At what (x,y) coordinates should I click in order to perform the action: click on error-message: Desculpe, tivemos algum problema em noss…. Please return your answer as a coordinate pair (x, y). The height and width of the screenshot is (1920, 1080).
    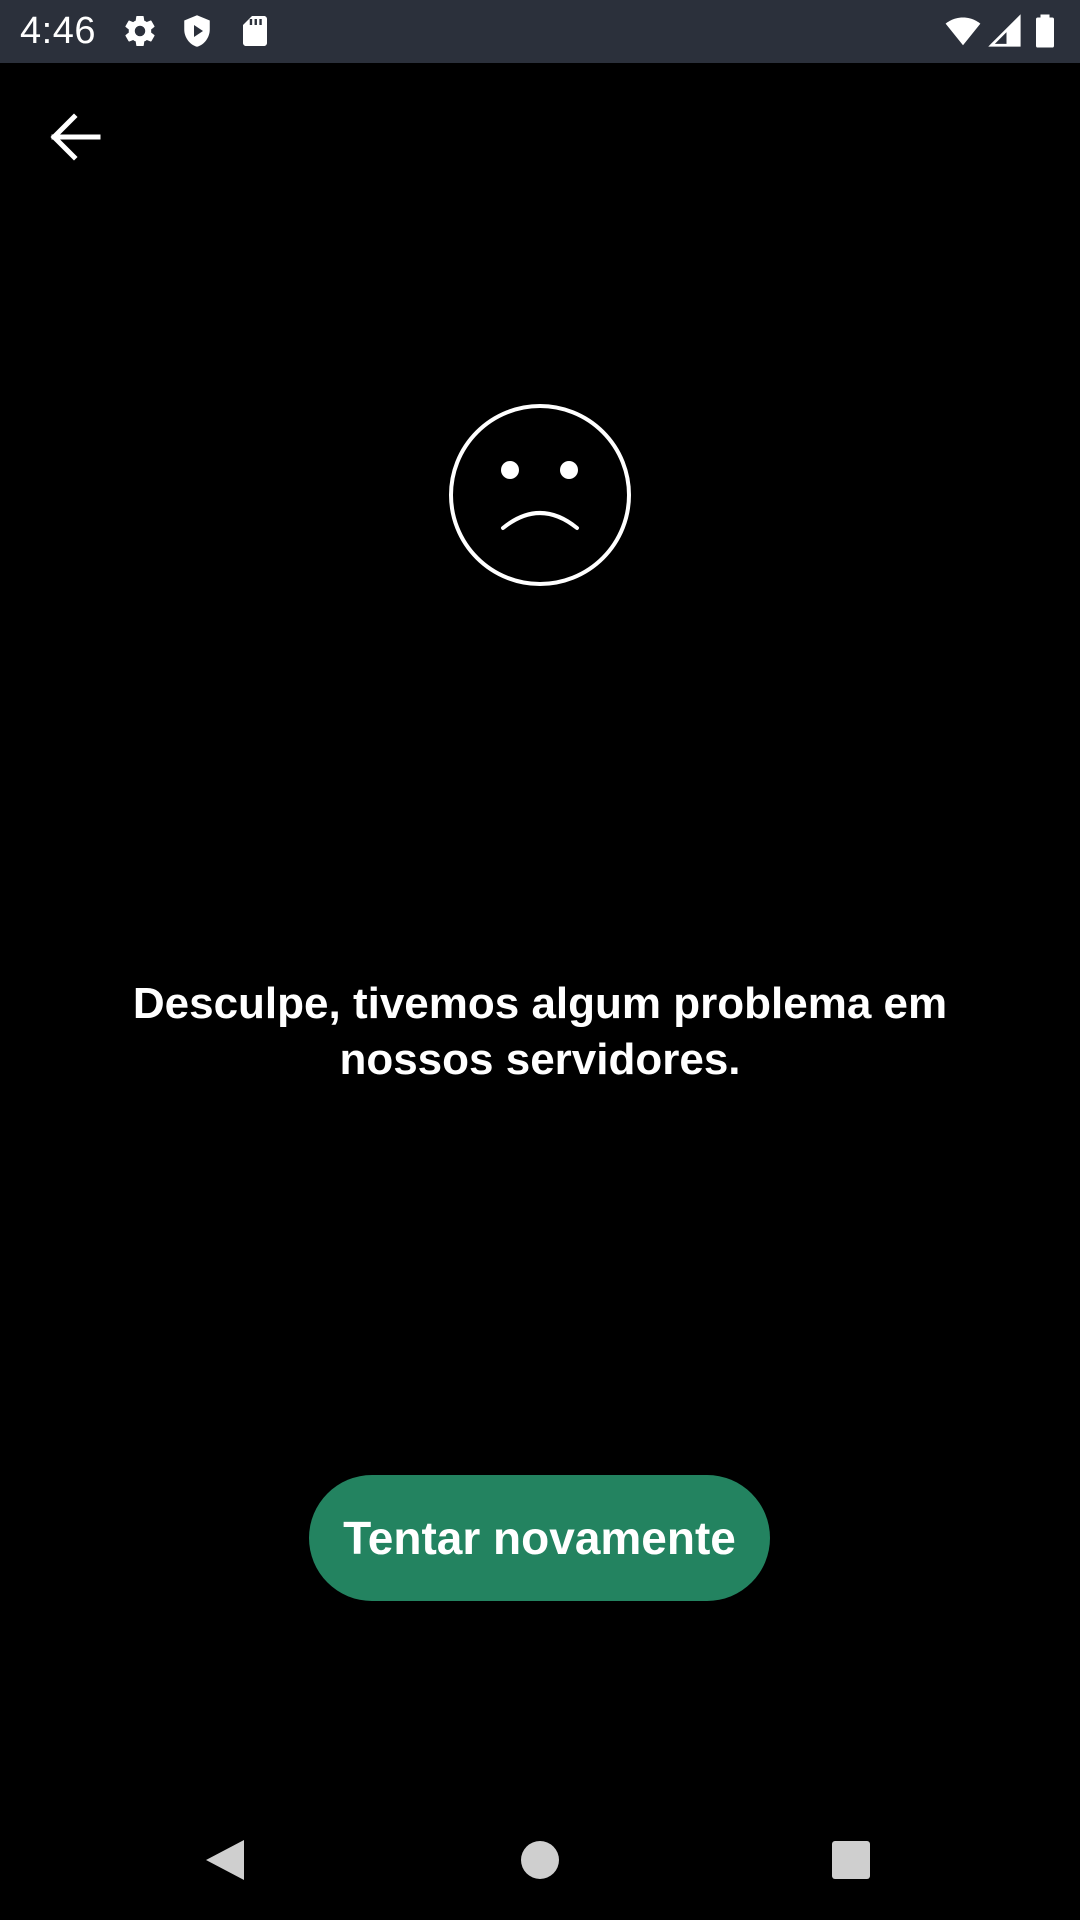
    Looking at the image, I should click on (540, 1031).